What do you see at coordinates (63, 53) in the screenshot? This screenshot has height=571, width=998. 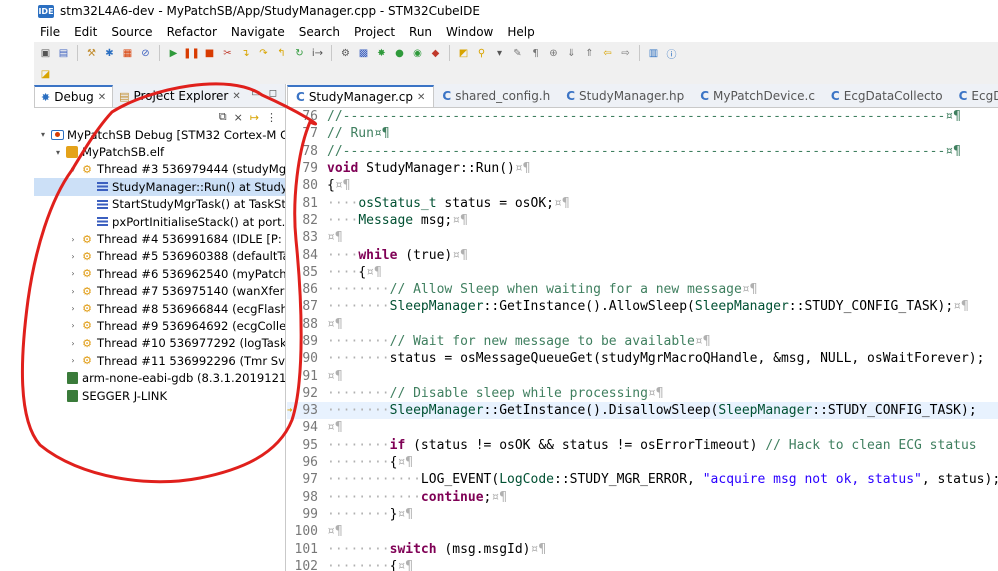 I see `save-icon: ▤` at bounding box center [63, 53].